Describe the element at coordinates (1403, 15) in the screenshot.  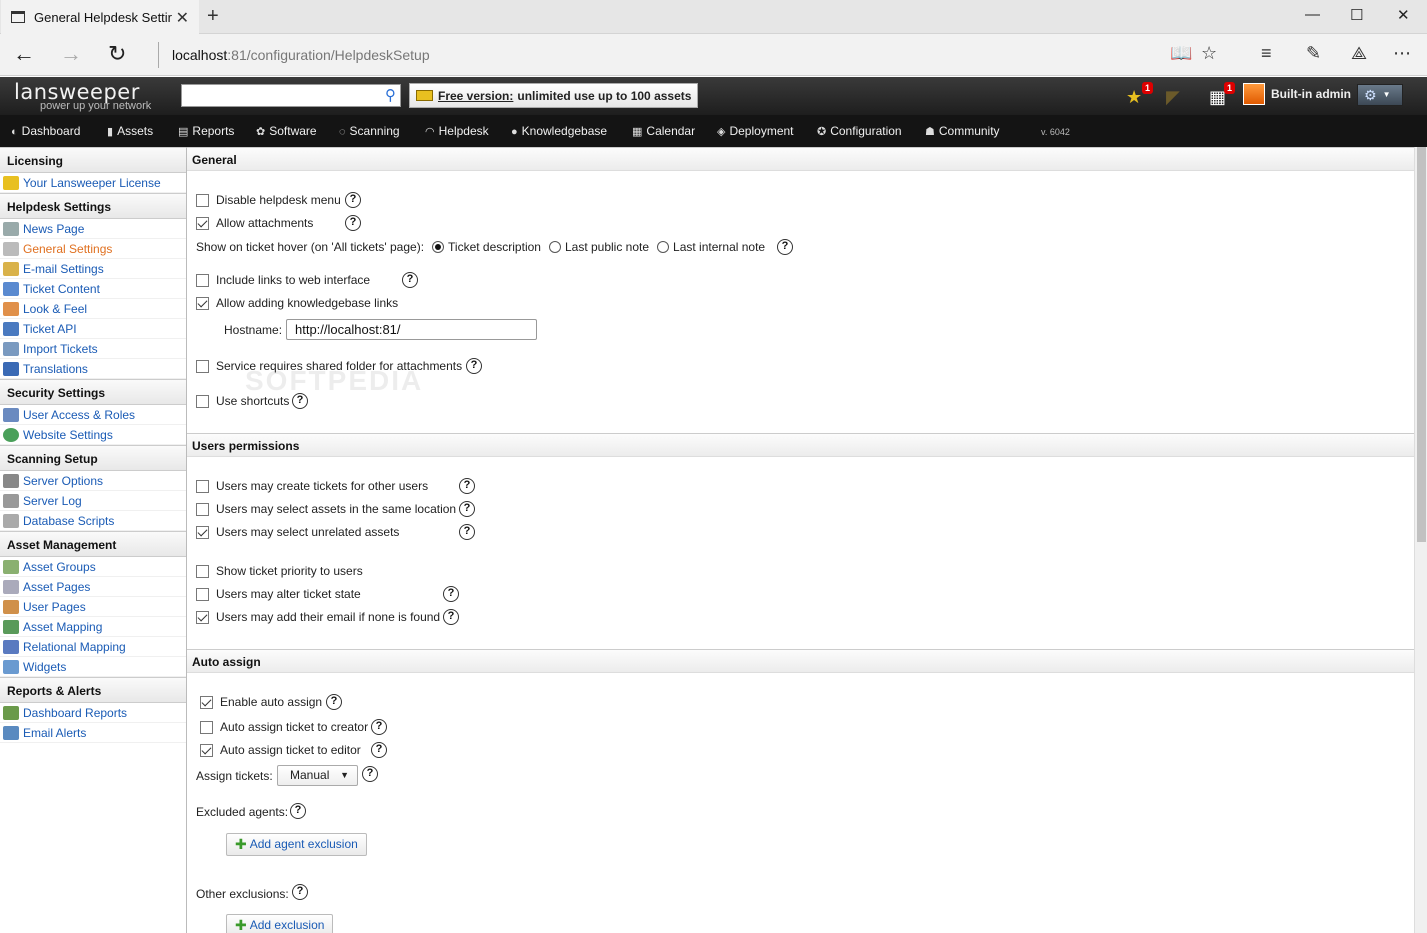
I see `window-close-icon: ✕` at that location.